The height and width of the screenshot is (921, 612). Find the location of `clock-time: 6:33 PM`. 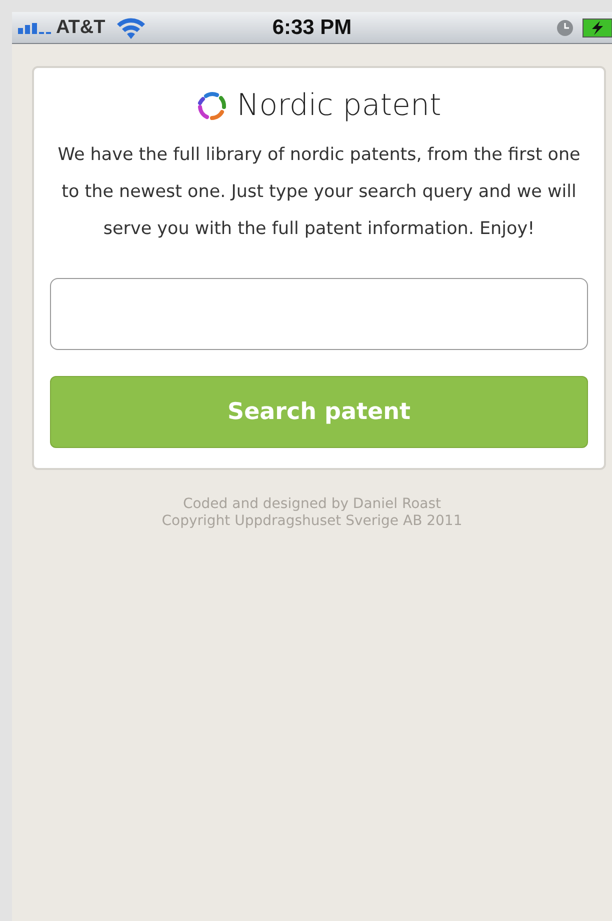

clock-time: 6:33 PM is located at coordinates (312, 27).